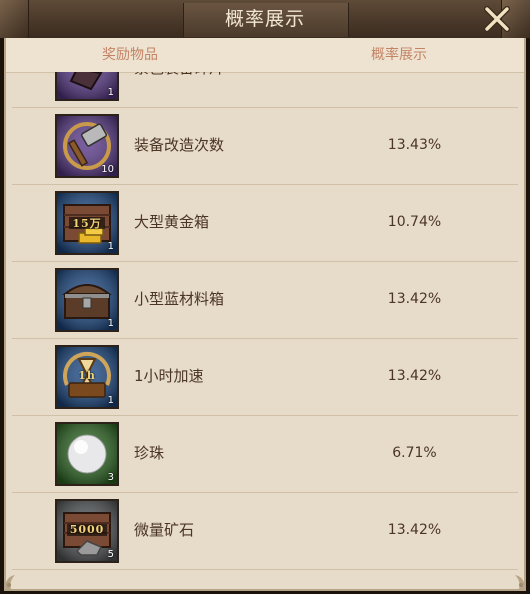  I want to click on reward-row: 3 珍珠 6.71%, so click(265, 454).